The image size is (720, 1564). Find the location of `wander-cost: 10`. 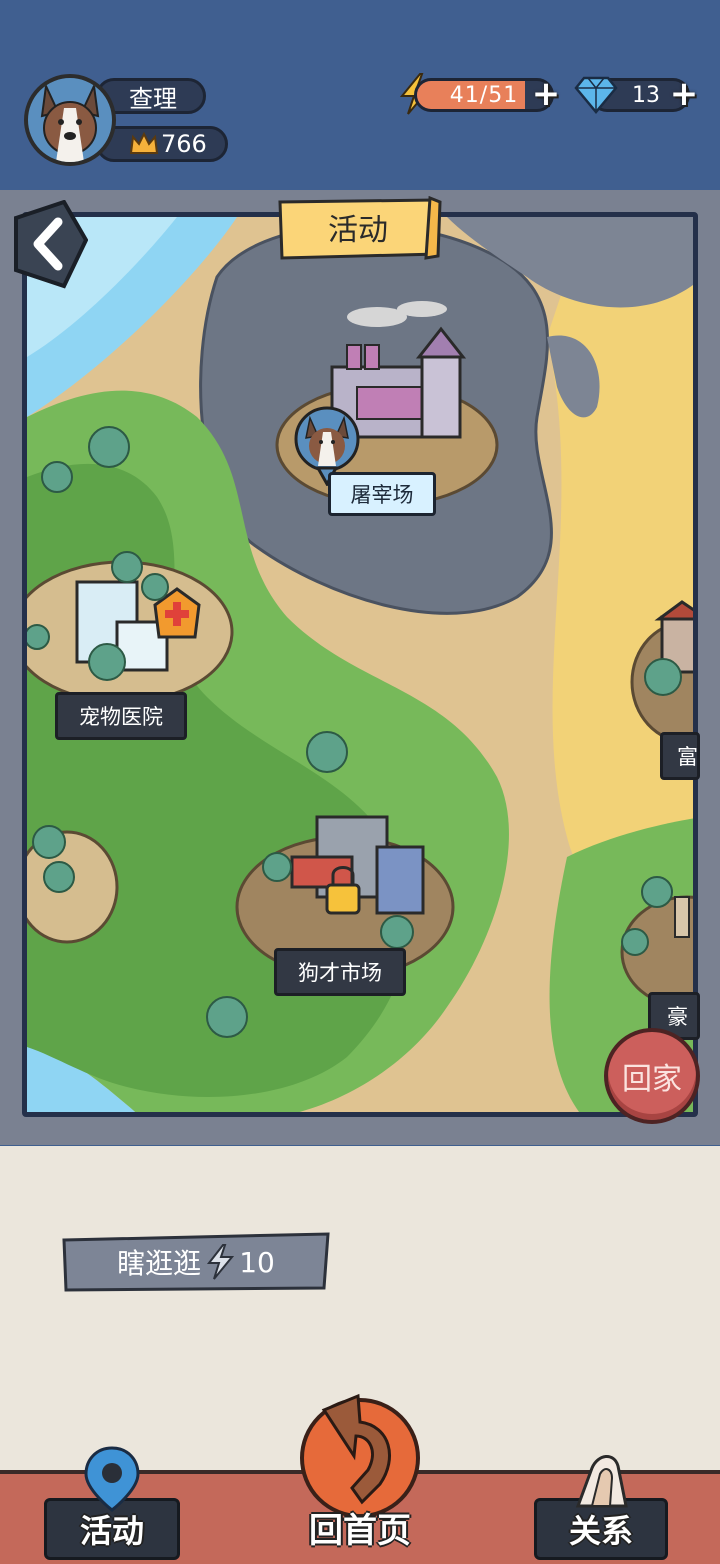

wander-cost: 10 is located at coordinates (257, 1262).